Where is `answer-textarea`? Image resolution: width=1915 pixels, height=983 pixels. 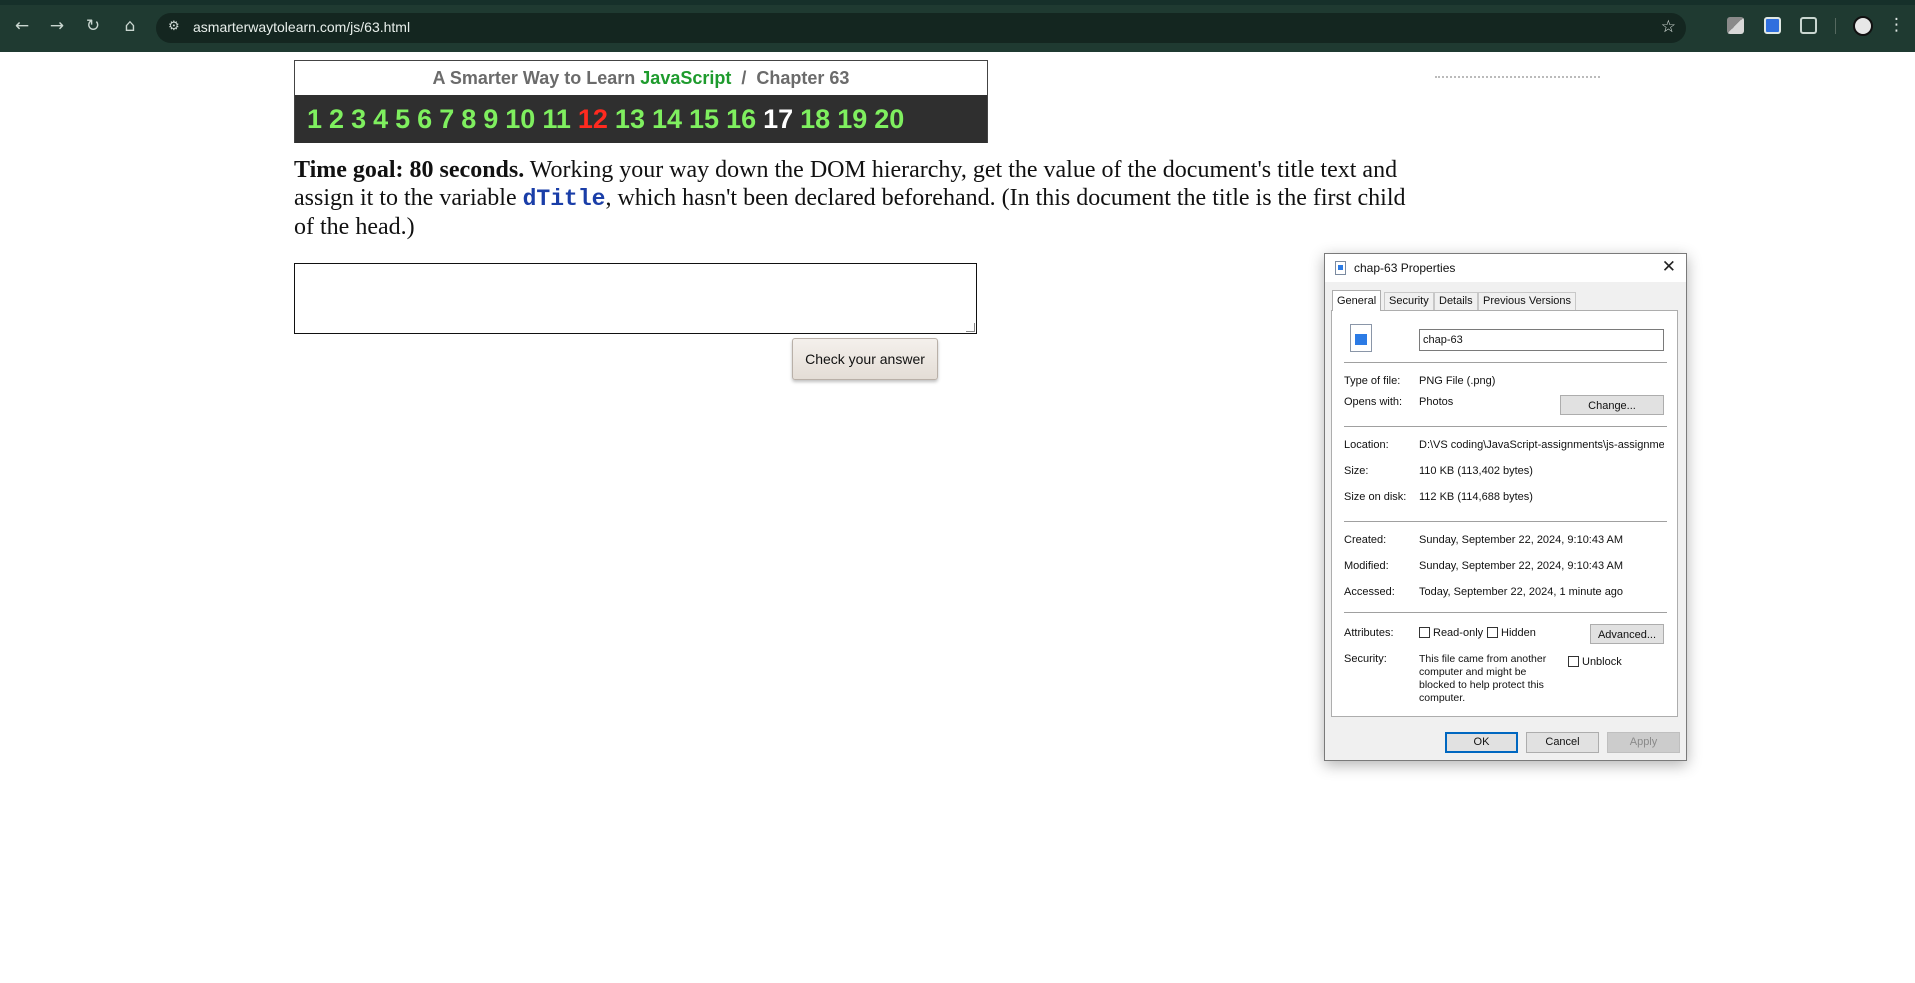 answer-textarea is located at coordinates (635, 298).